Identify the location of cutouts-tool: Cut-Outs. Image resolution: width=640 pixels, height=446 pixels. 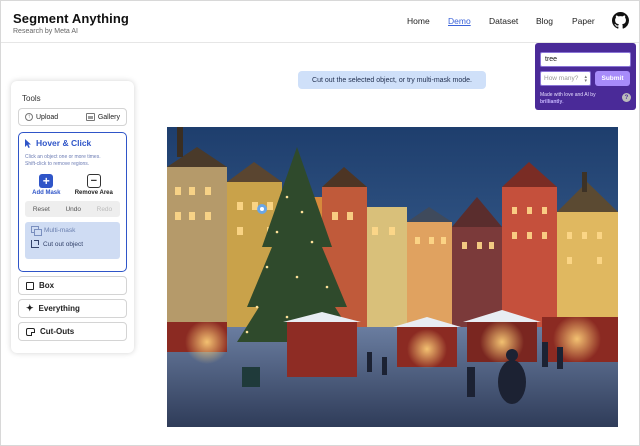
(72, 331).